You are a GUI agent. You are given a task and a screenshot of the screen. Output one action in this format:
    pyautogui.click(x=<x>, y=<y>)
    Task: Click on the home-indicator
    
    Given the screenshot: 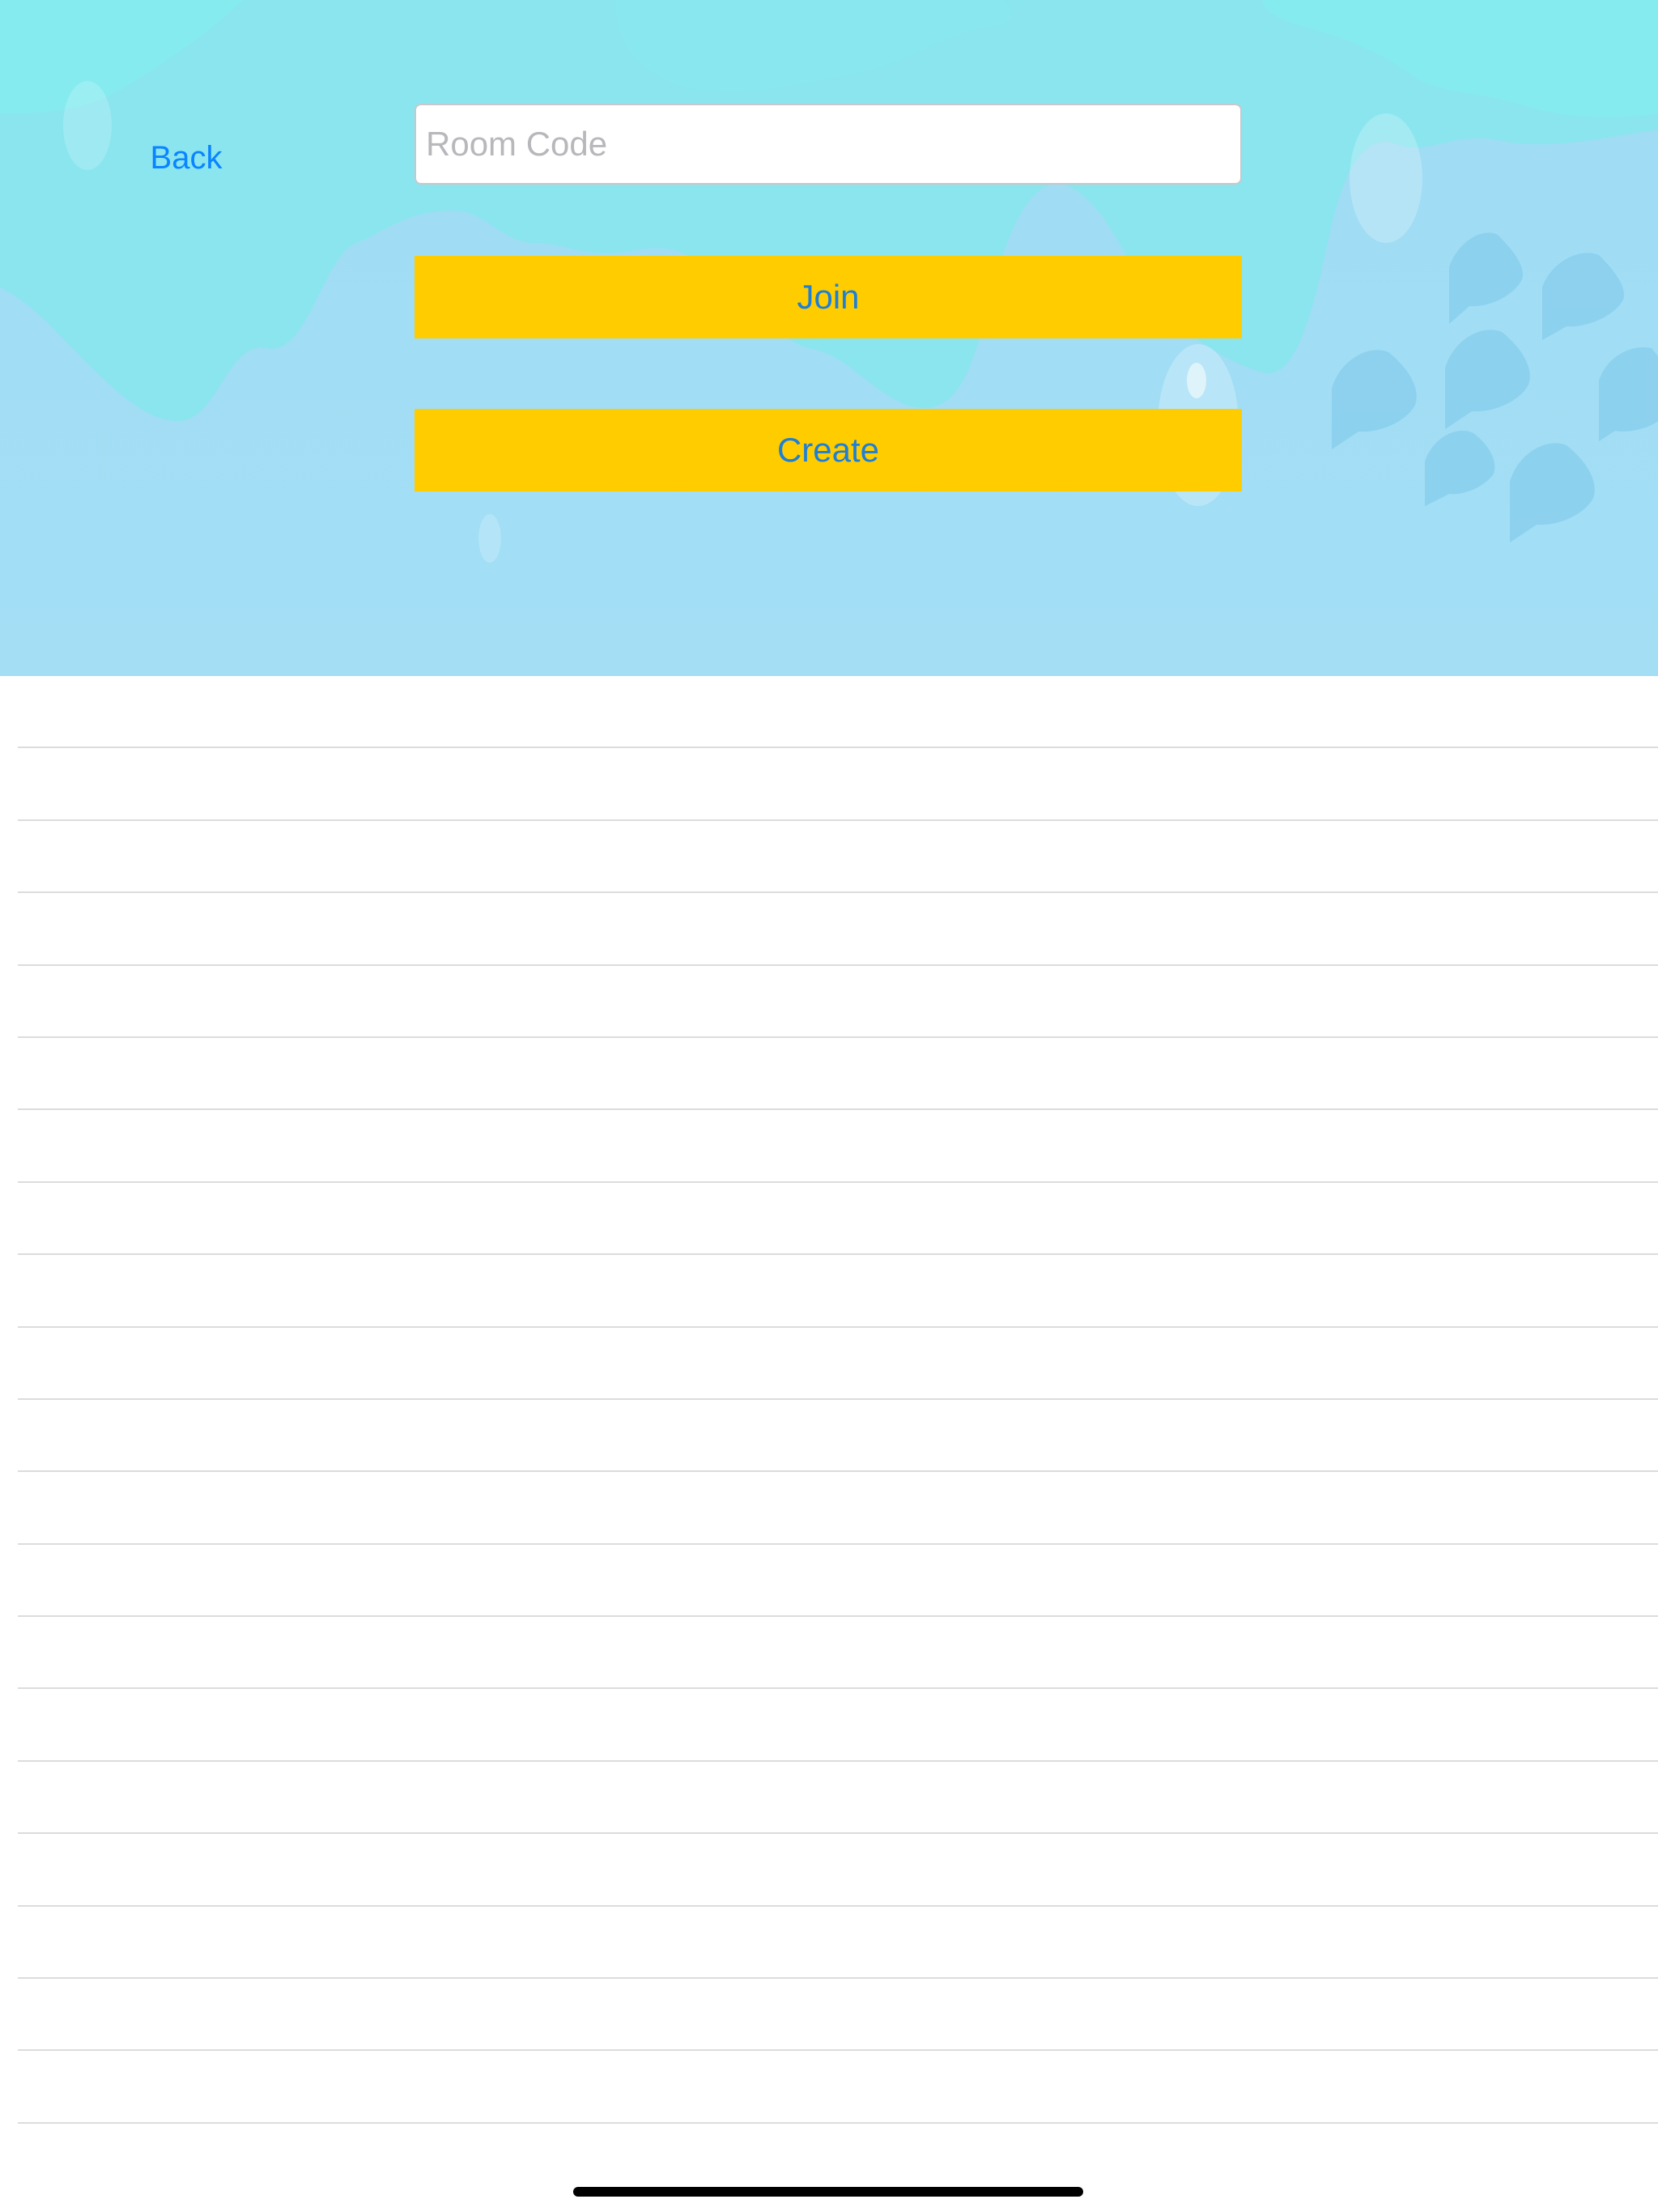 What is the action you would take?
    pyautogui.click(x=828, y=2192)
    